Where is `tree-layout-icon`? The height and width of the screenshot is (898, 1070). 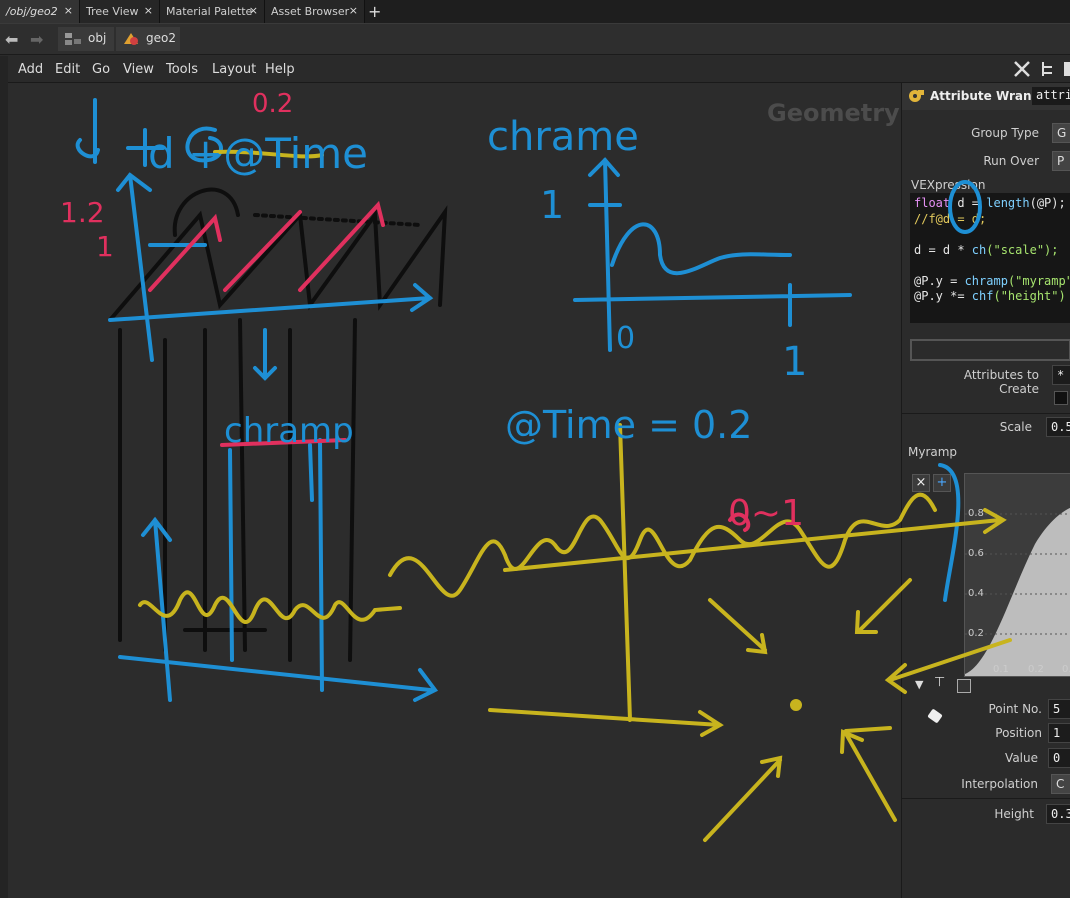 tree-layout-icon is located at coordinates (1048, 69).